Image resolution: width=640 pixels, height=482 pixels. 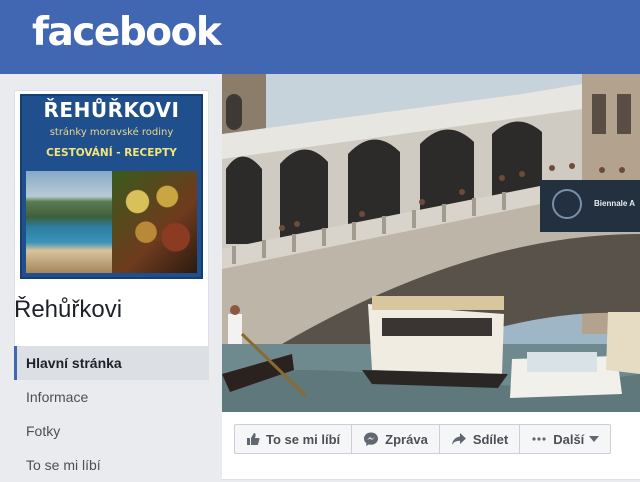 What do you see at coordinates (111, 431) in the screenshot?
I see `nav-item-photos: Fotky` at bounding box center [111, 431].